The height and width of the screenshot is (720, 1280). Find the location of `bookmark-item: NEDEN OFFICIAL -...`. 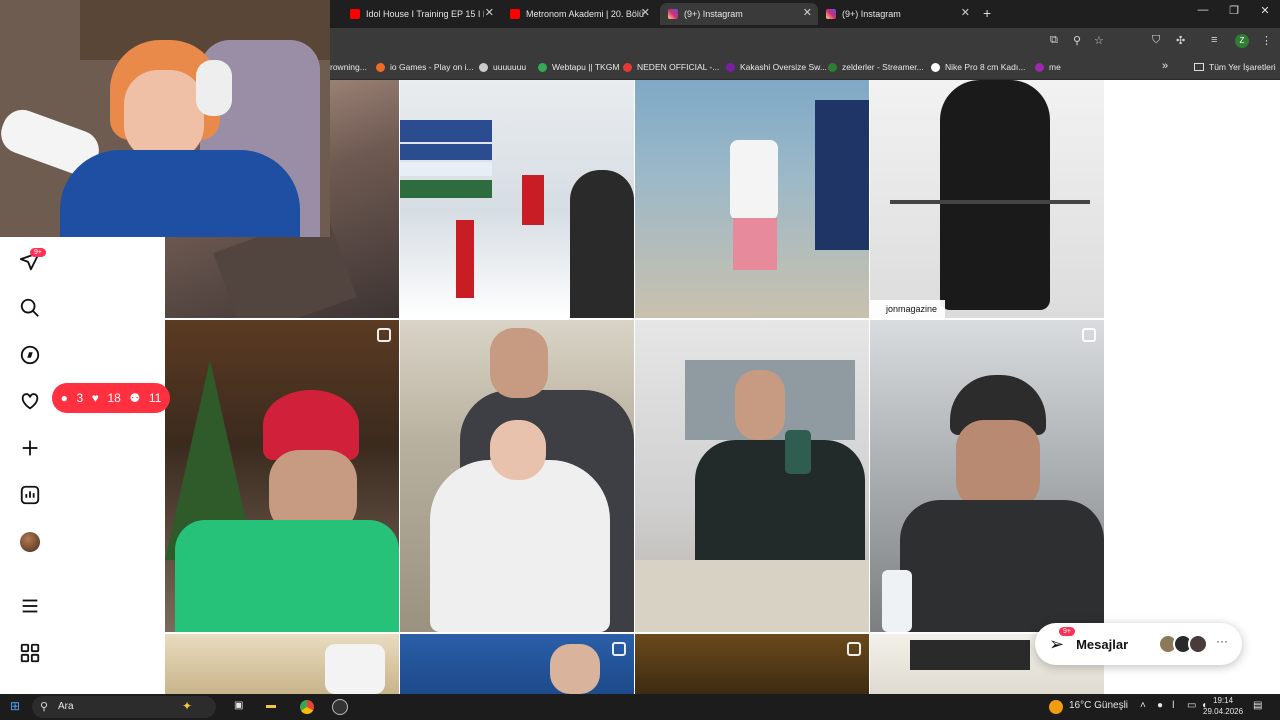

bookmark-item: NEDEN OFFICIAL -... is located at coordinates (671, 67).